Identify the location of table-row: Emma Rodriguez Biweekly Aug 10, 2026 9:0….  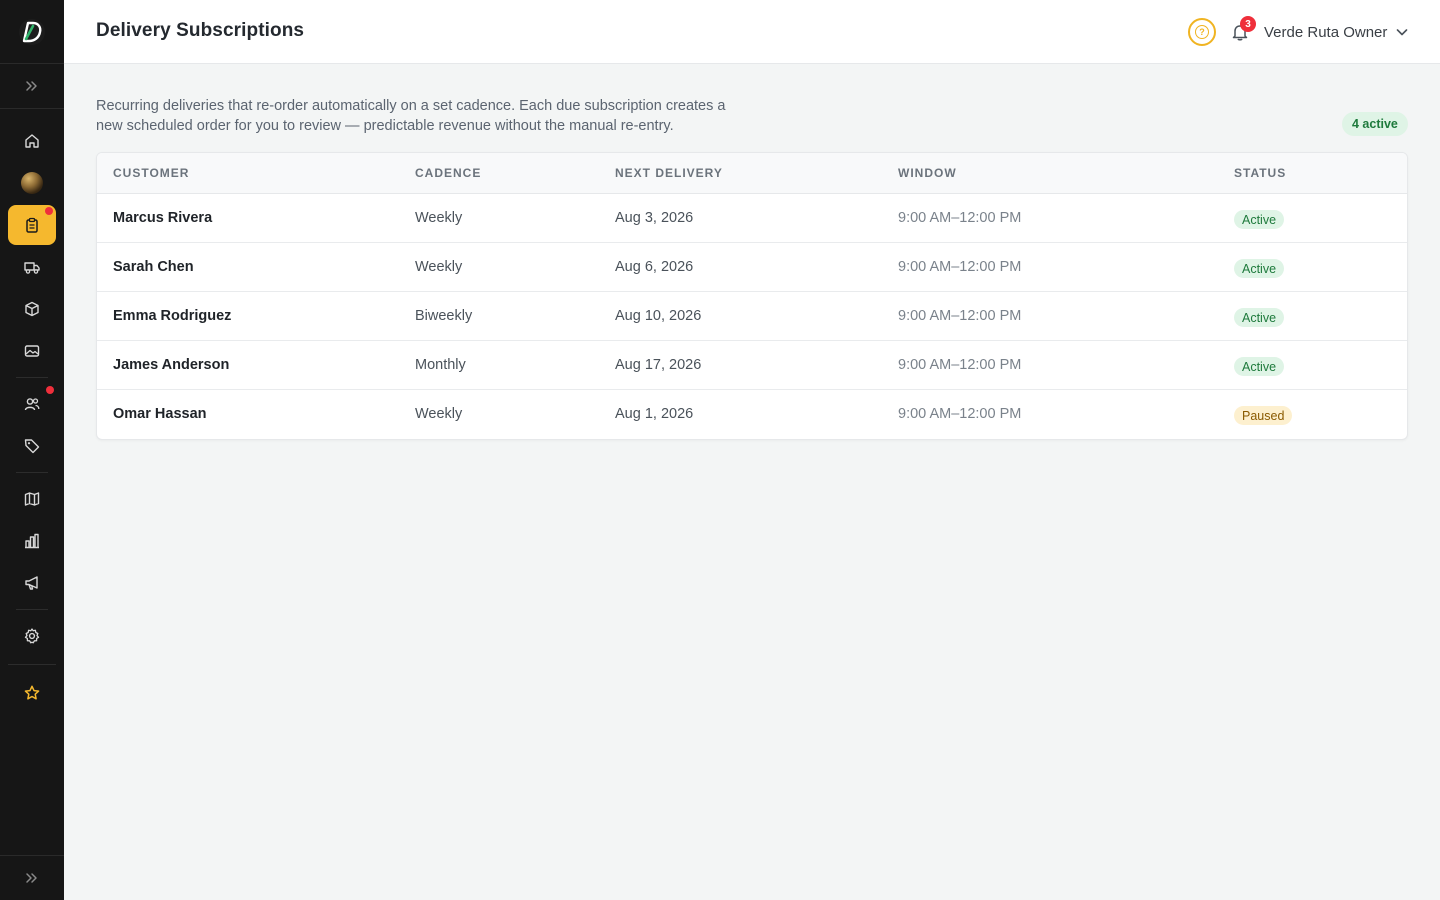
(752, 316).